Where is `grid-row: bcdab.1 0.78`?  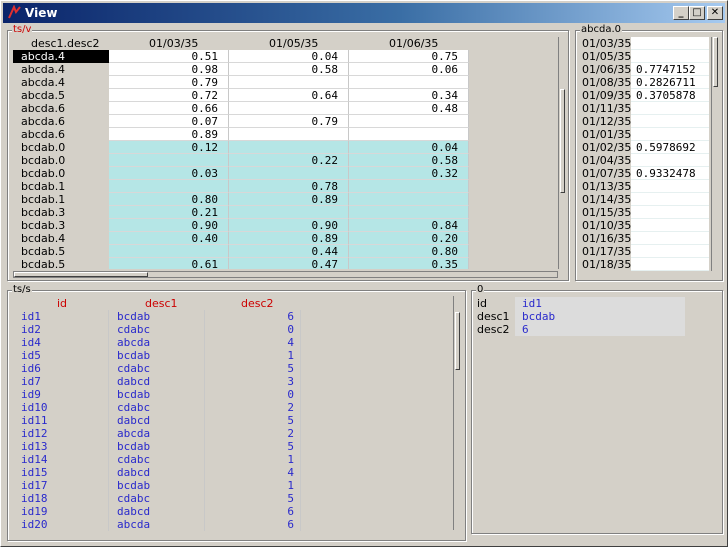
grid-row: bcdab.1 0.78 is located at coordinates (241, 186).